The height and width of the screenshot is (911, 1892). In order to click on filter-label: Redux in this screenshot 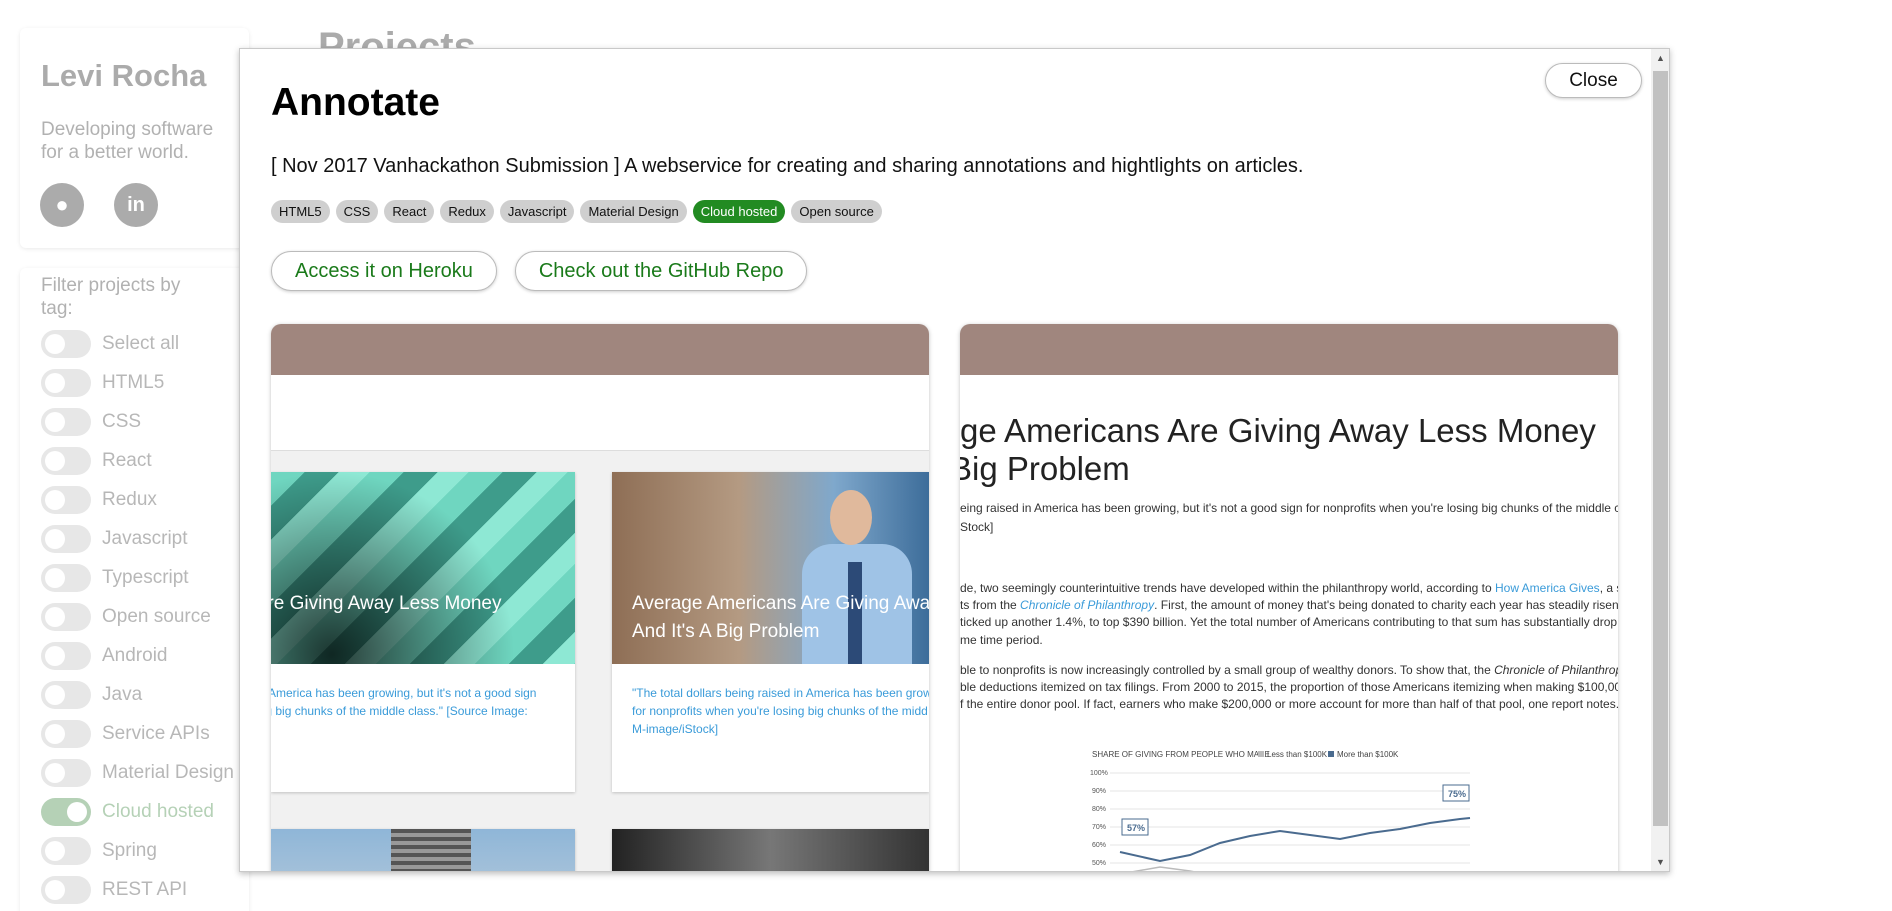, I will do `click(129, 499)`.